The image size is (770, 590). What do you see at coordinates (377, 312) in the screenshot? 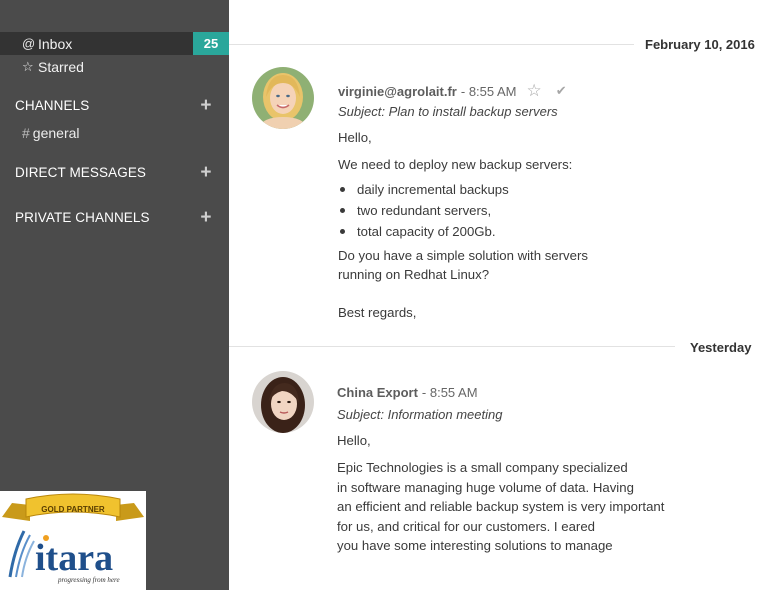
I see `message-text: Best regards,` at bounding box center [377, 312].